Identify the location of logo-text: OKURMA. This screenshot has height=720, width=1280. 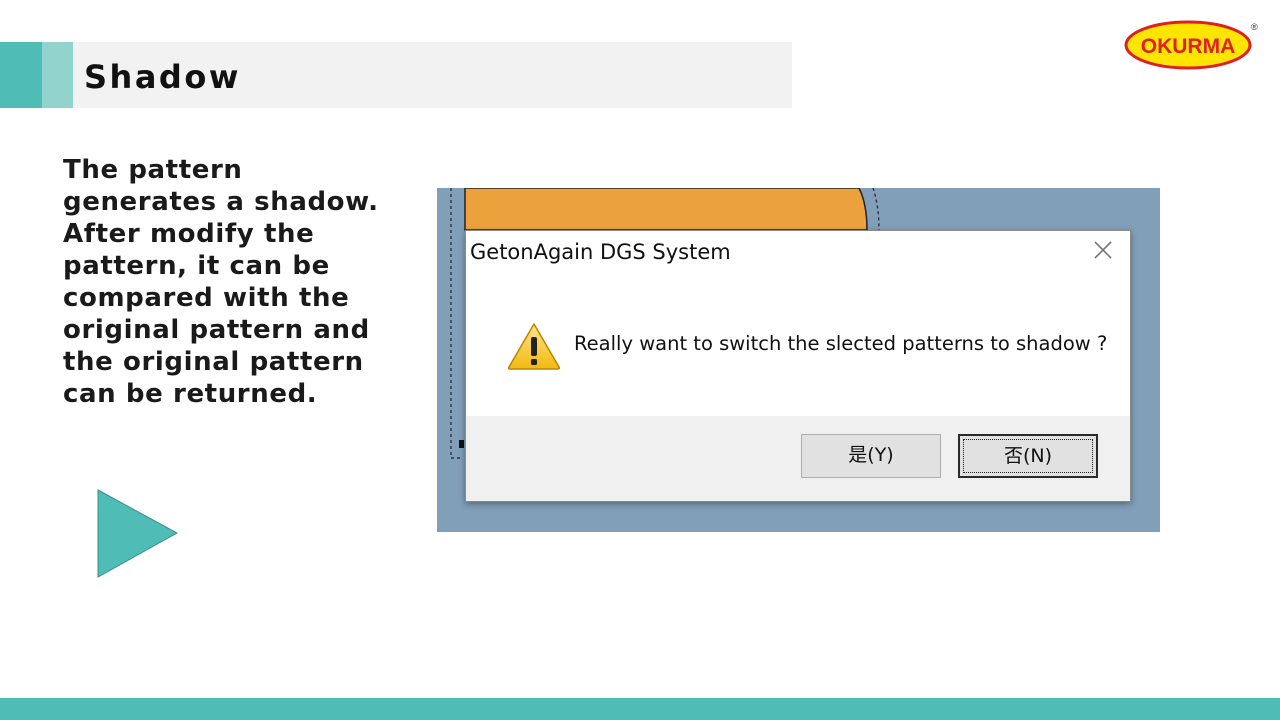
(1188, 46).